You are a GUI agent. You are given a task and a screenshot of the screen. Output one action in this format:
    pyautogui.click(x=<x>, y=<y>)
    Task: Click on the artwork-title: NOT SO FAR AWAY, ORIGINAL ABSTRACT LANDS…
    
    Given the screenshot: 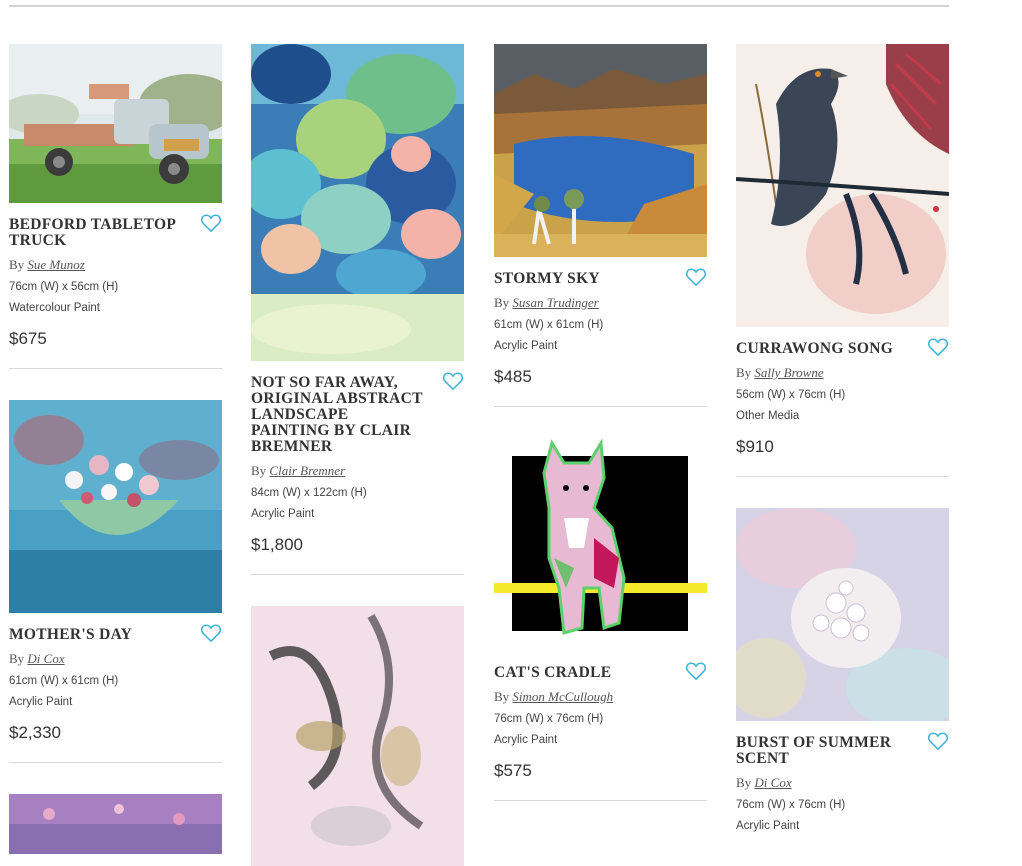 What is the action you would take?
    pyautogui.click(x=340, y=415)
    